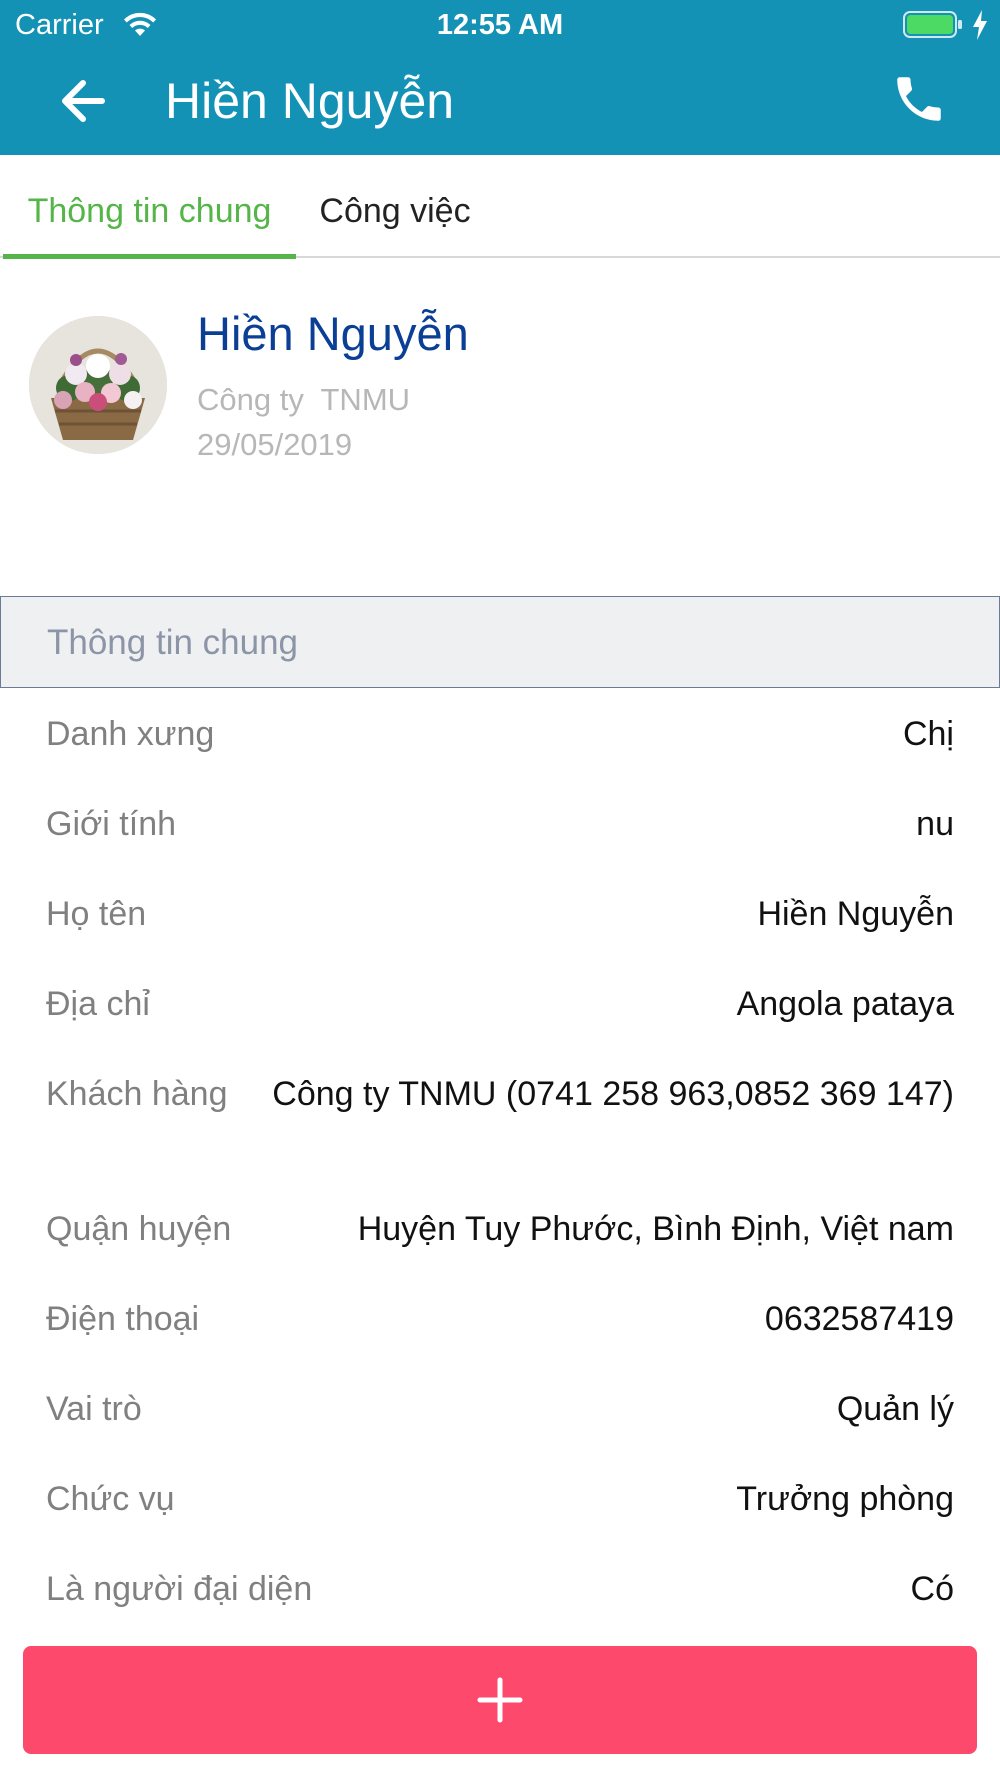  Describe the element at coordinates (980, 25) in the screenshot. I see `charging-bolt-icon` at that location.